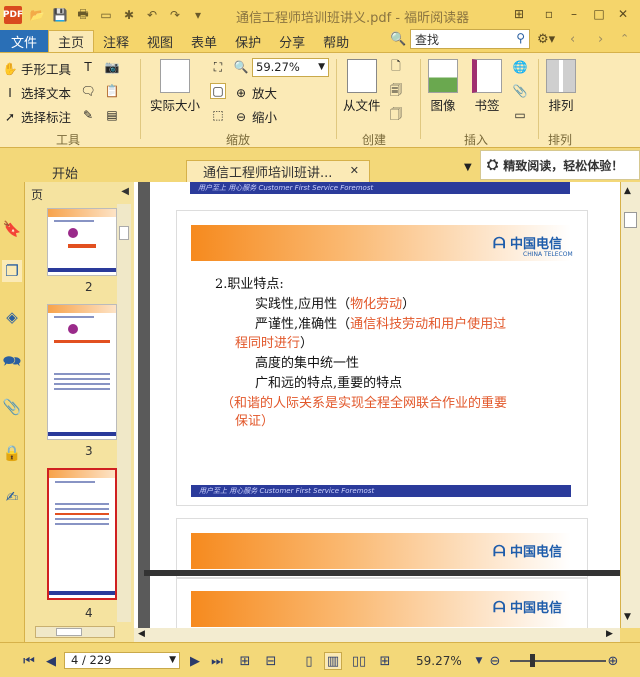 This screenshot has width=640, height=677. I want to click on nav-back-icon: ‹, so click(572, 39).